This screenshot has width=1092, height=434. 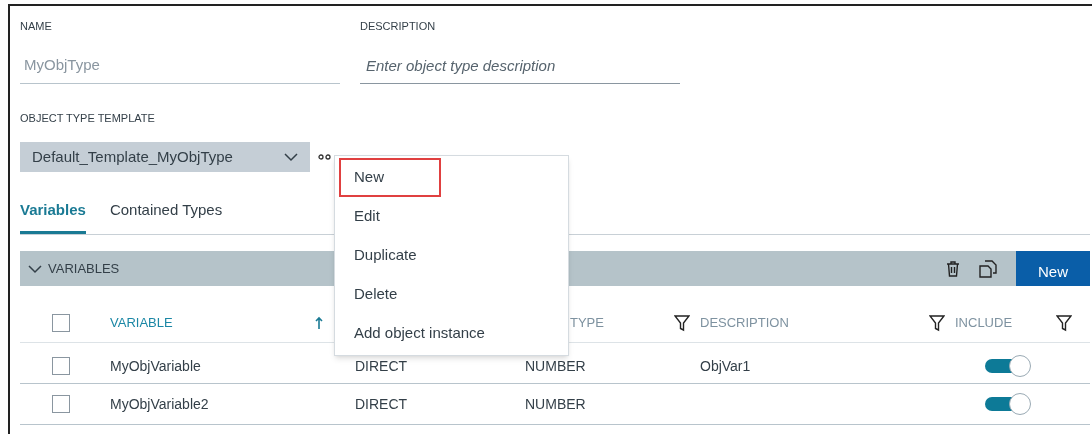 What do you see at coordinates (155, 365) in the screenshot?
I see `table-cell: MyObjVariable` at bounding box center [155, 365].